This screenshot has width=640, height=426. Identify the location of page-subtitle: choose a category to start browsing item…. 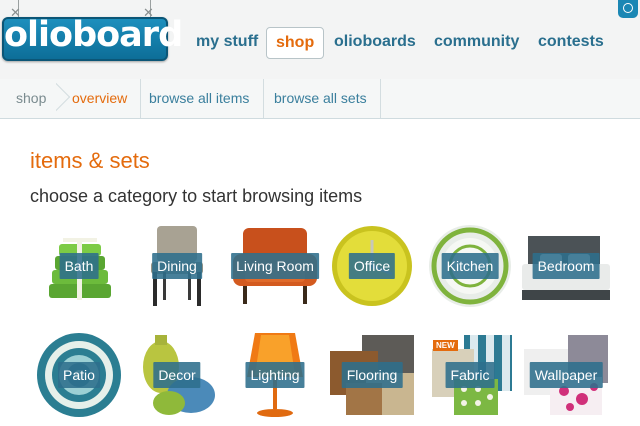
(196, 196).